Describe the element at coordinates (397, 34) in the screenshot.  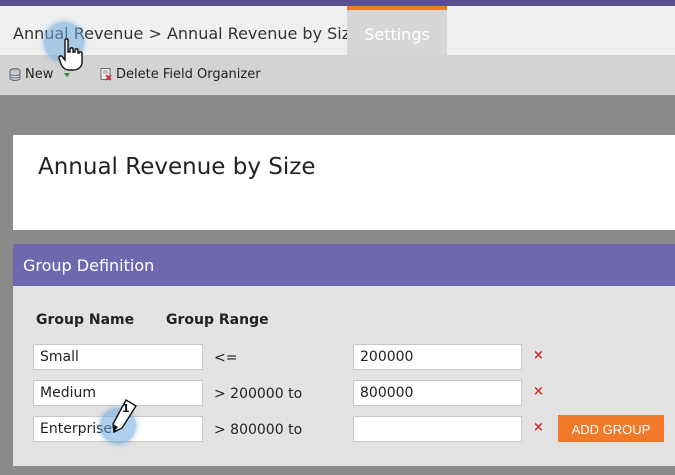
I see `tab-settings-label: Settings` at that location.